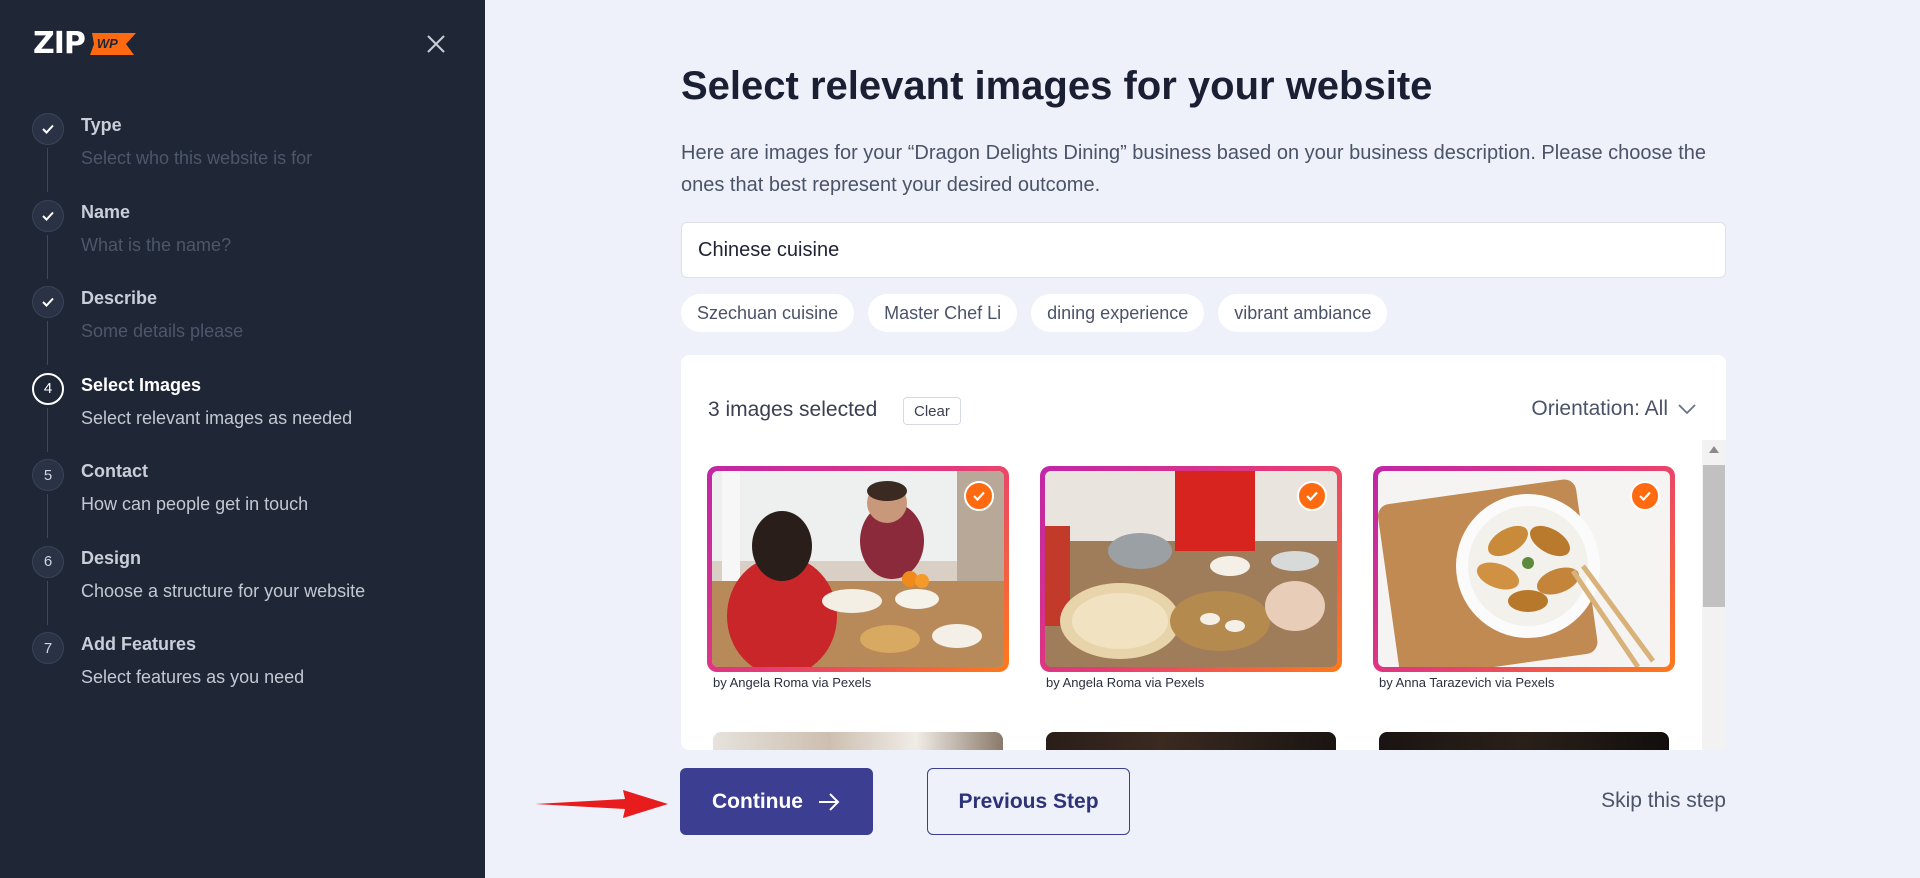 The width and height of the screenshot is (1920, 878). What do you see at coordinates (139, 644) in the screenshot?
I see `step-title: Add Features` at bounding box center [139, 644].